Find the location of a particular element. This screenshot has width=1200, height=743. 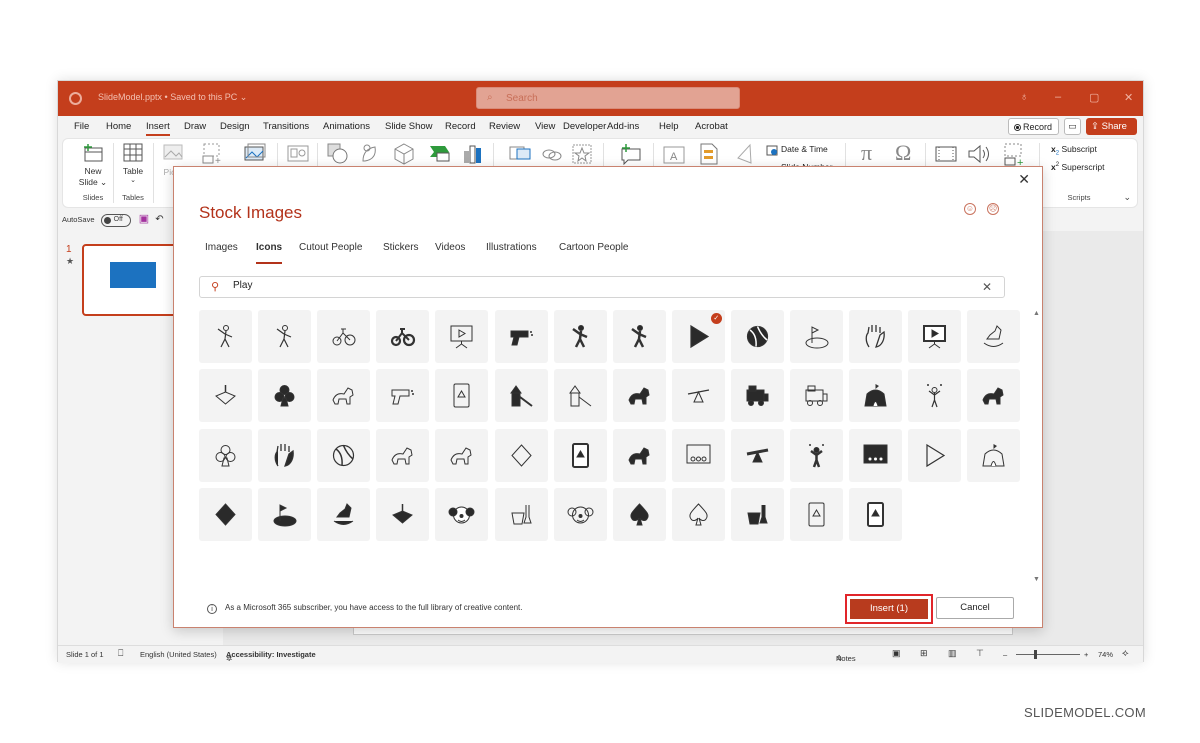

comment-icon is located at coordinates (631, 154).